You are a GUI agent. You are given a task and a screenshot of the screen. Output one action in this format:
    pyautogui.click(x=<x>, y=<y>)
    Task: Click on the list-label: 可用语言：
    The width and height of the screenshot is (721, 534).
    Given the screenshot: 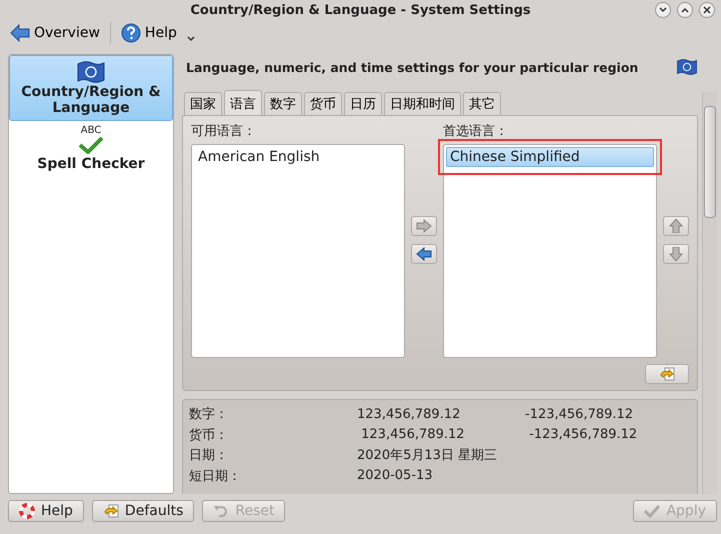 What is the action you would take?
    pyautogui.click(x=224, y=131)
    